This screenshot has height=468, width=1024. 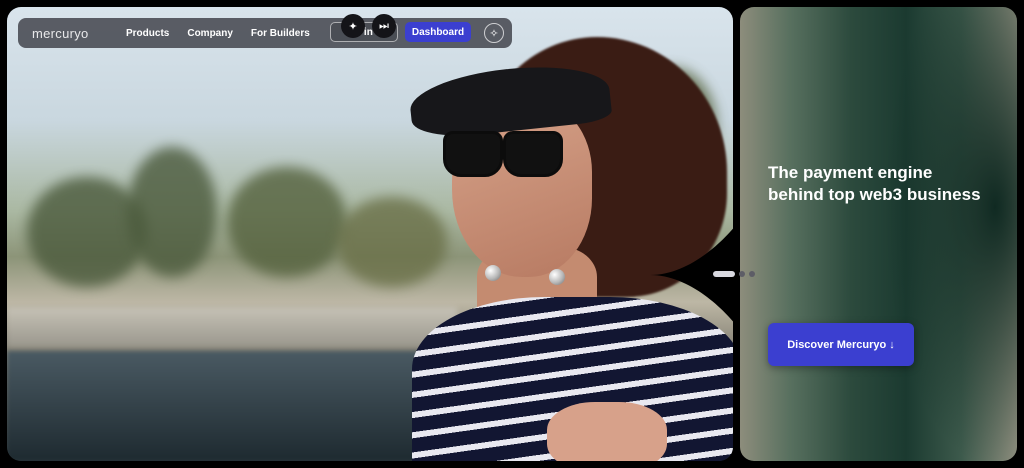 What do you see at coordinates (384, 26) in the screenshot?
I see `skip-next-icon: ⏭` at bounding box center [384, 26].